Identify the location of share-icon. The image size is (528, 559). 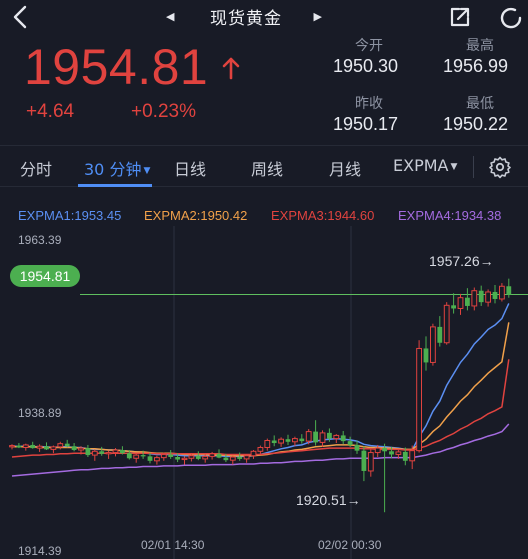
(460, 17).